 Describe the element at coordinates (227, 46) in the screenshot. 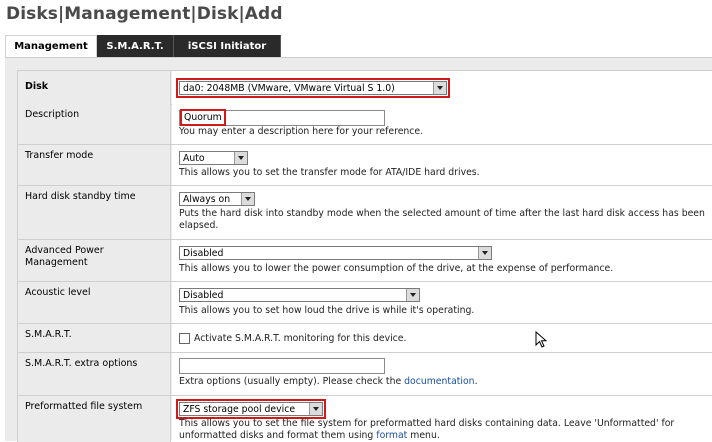

I see `tab-iscsi-initiator: iSCSI Initiator` at that location.